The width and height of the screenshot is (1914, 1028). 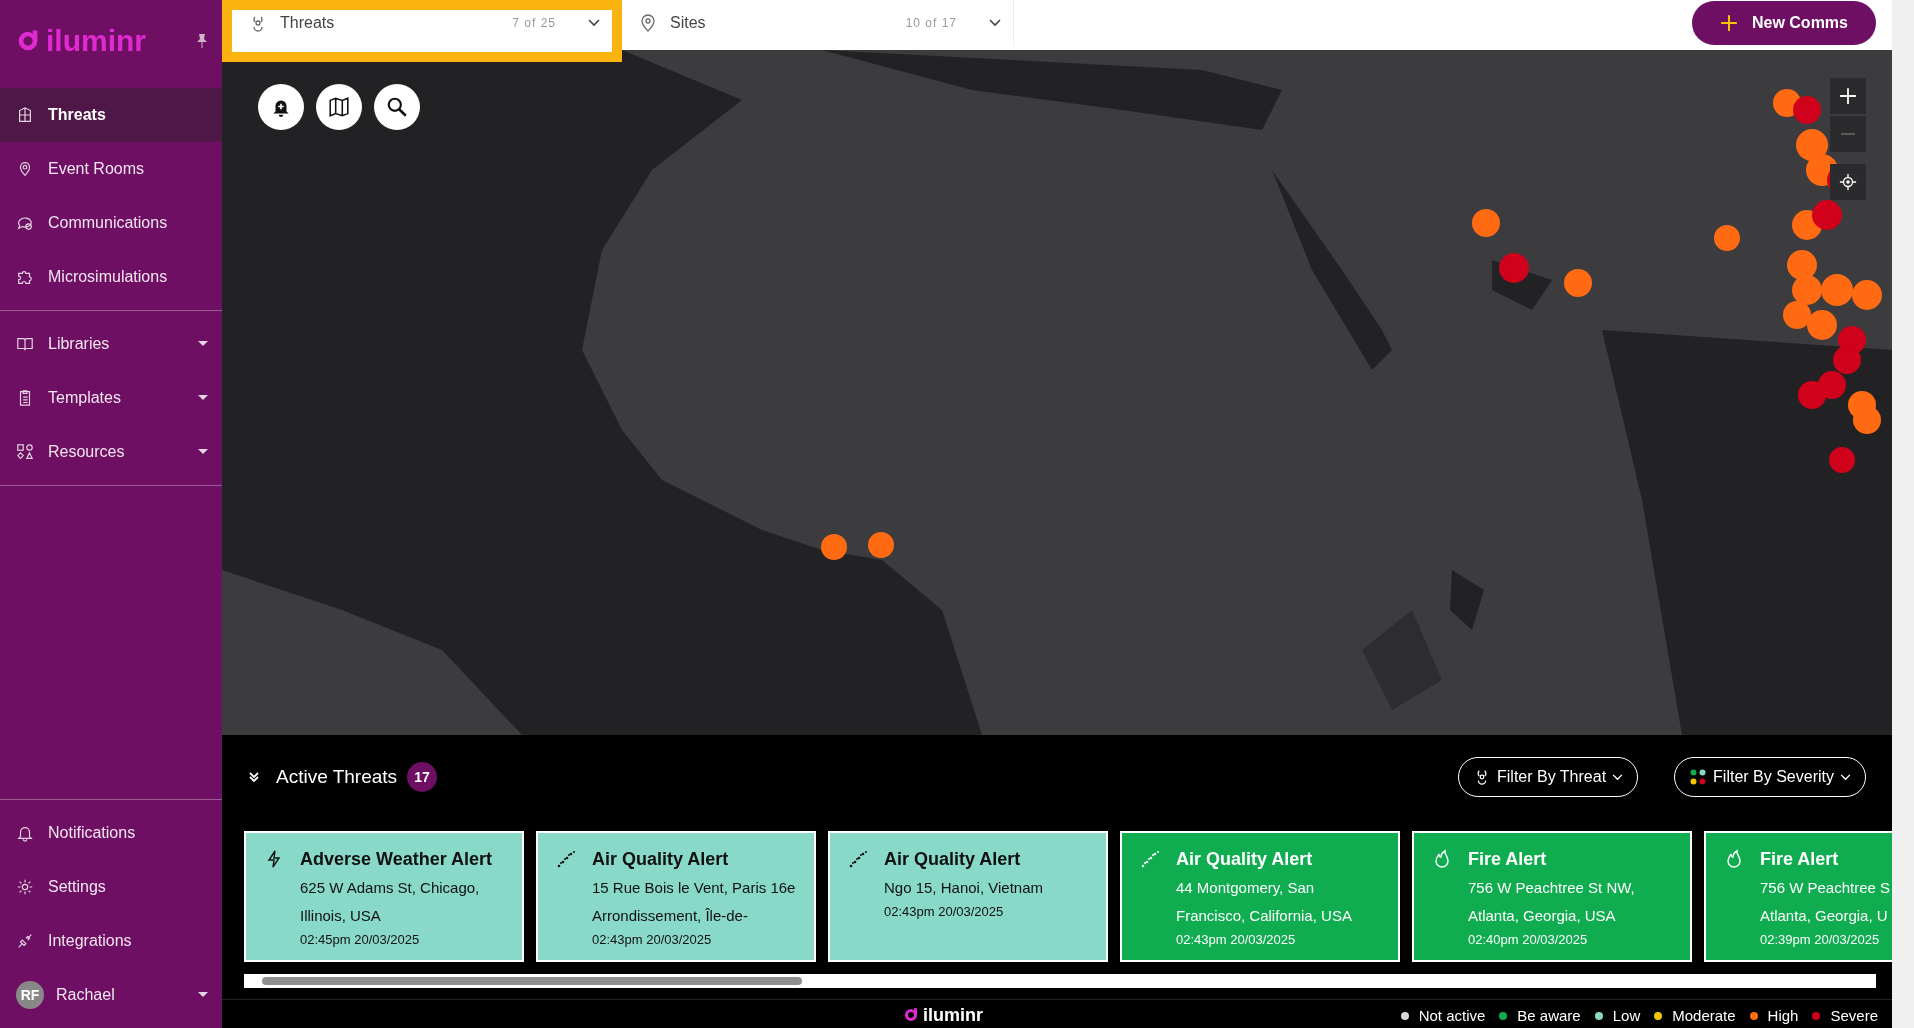 What do you see at coordinates (1551, 888) in the screenshot?
I see `card-address: 756 W Peachtree St NW,` at bounding box center [1551, 888].